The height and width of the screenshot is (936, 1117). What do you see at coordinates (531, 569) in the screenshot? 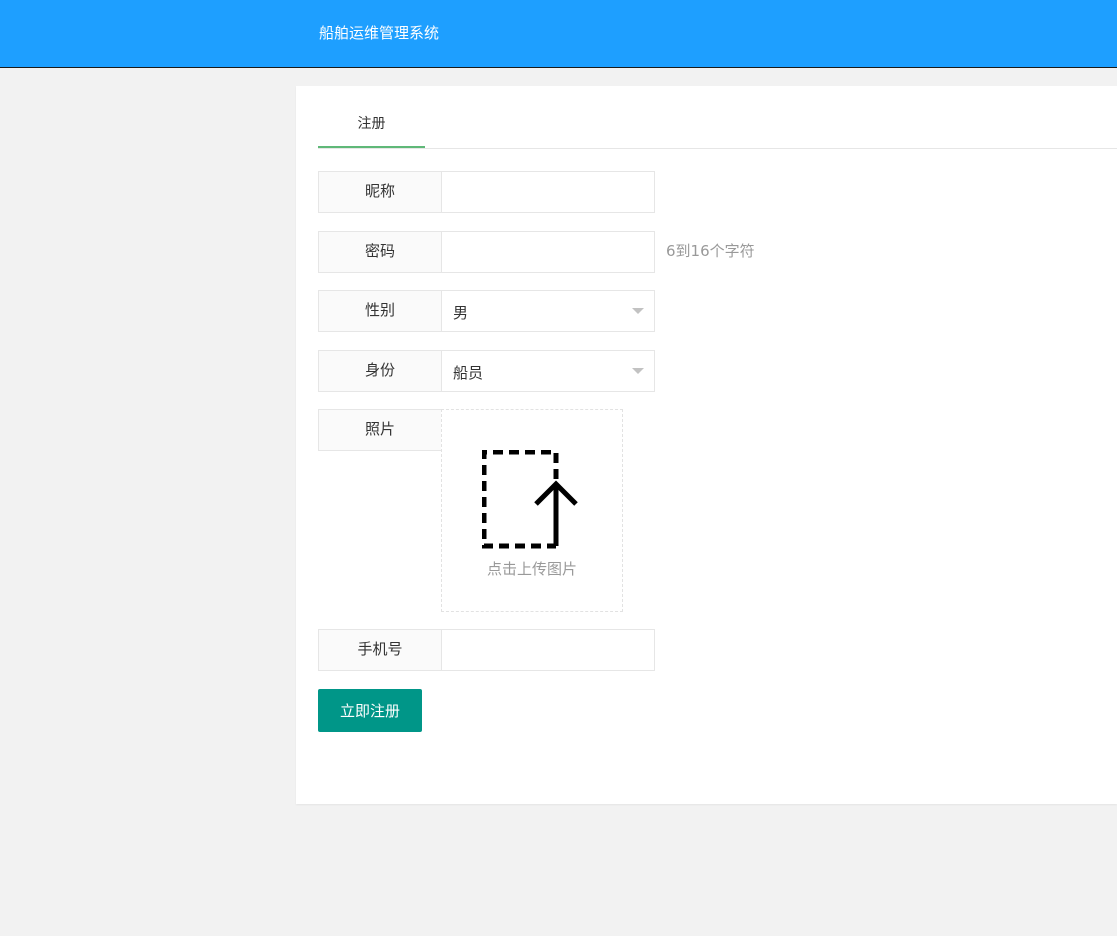
I see `upload-text: 点击上传图片` at bounding box center [531, 569].